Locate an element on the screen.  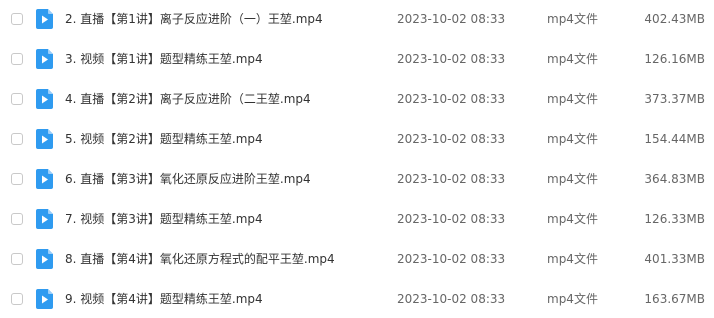
file-name: 9. 视频【第4讲】题型精练王堃.mp4 is located at coordinates (164, 299).